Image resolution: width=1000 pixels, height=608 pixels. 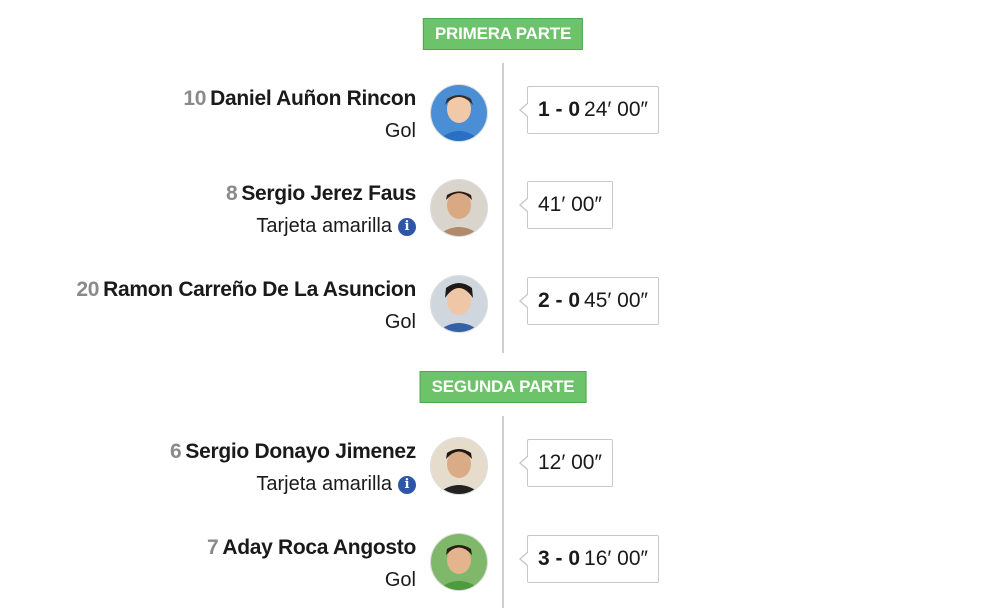 What do you see at coordinates (259, 289) in the screenshot?
I see `player-name-text: Ramon Carreño De La Asuncion` at bounding box center [259, 289].